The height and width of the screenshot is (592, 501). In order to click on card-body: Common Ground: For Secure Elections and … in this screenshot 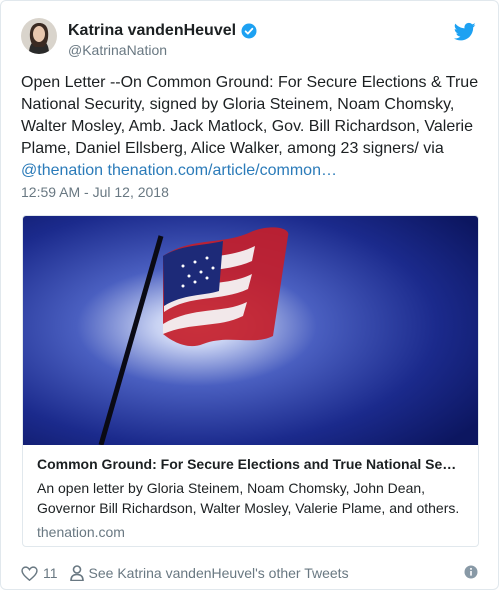, I will do `click(250, 498)`.